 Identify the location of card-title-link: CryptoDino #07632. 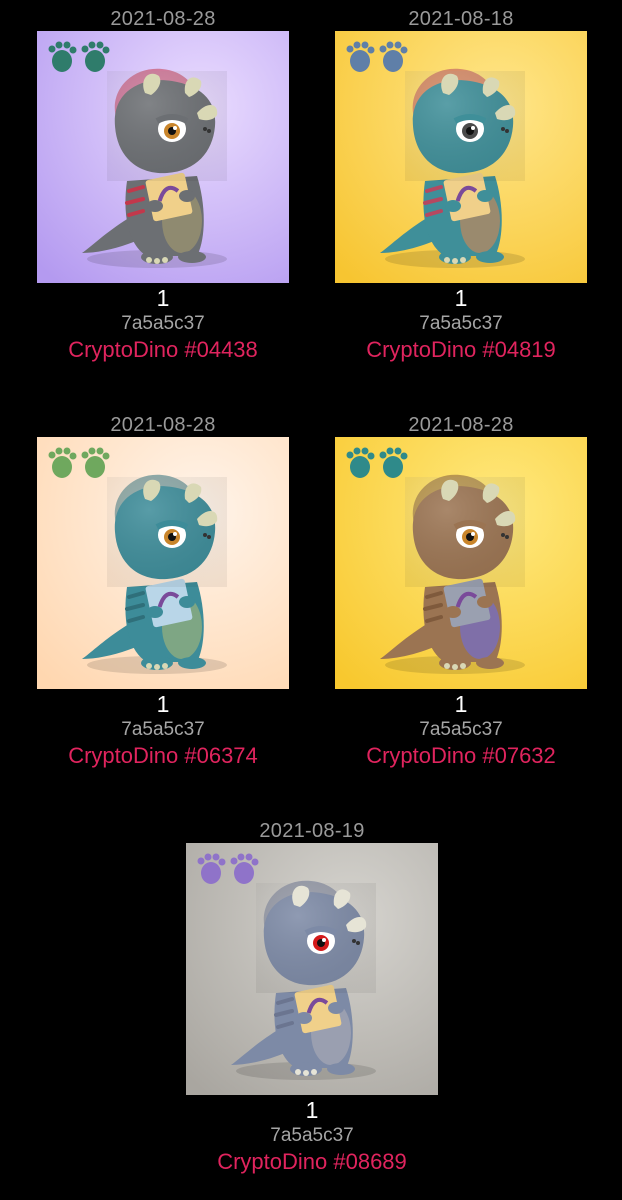
(461, 756).